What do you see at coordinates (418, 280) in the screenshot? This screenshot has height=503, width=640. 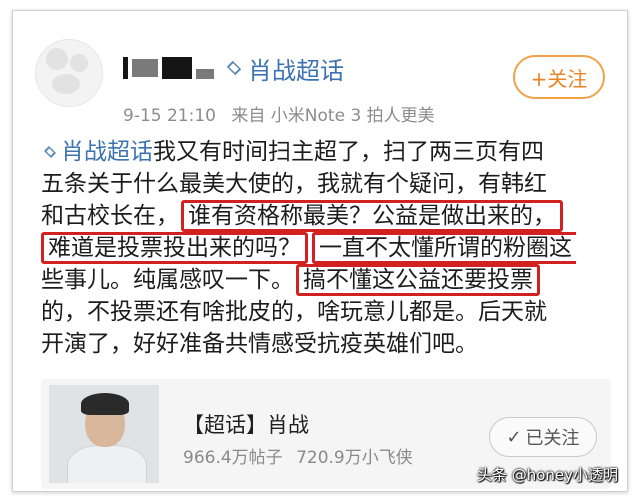 I see `highlighted-text: 搞不懂这公益还要投票` at bounding box center [418, 280].